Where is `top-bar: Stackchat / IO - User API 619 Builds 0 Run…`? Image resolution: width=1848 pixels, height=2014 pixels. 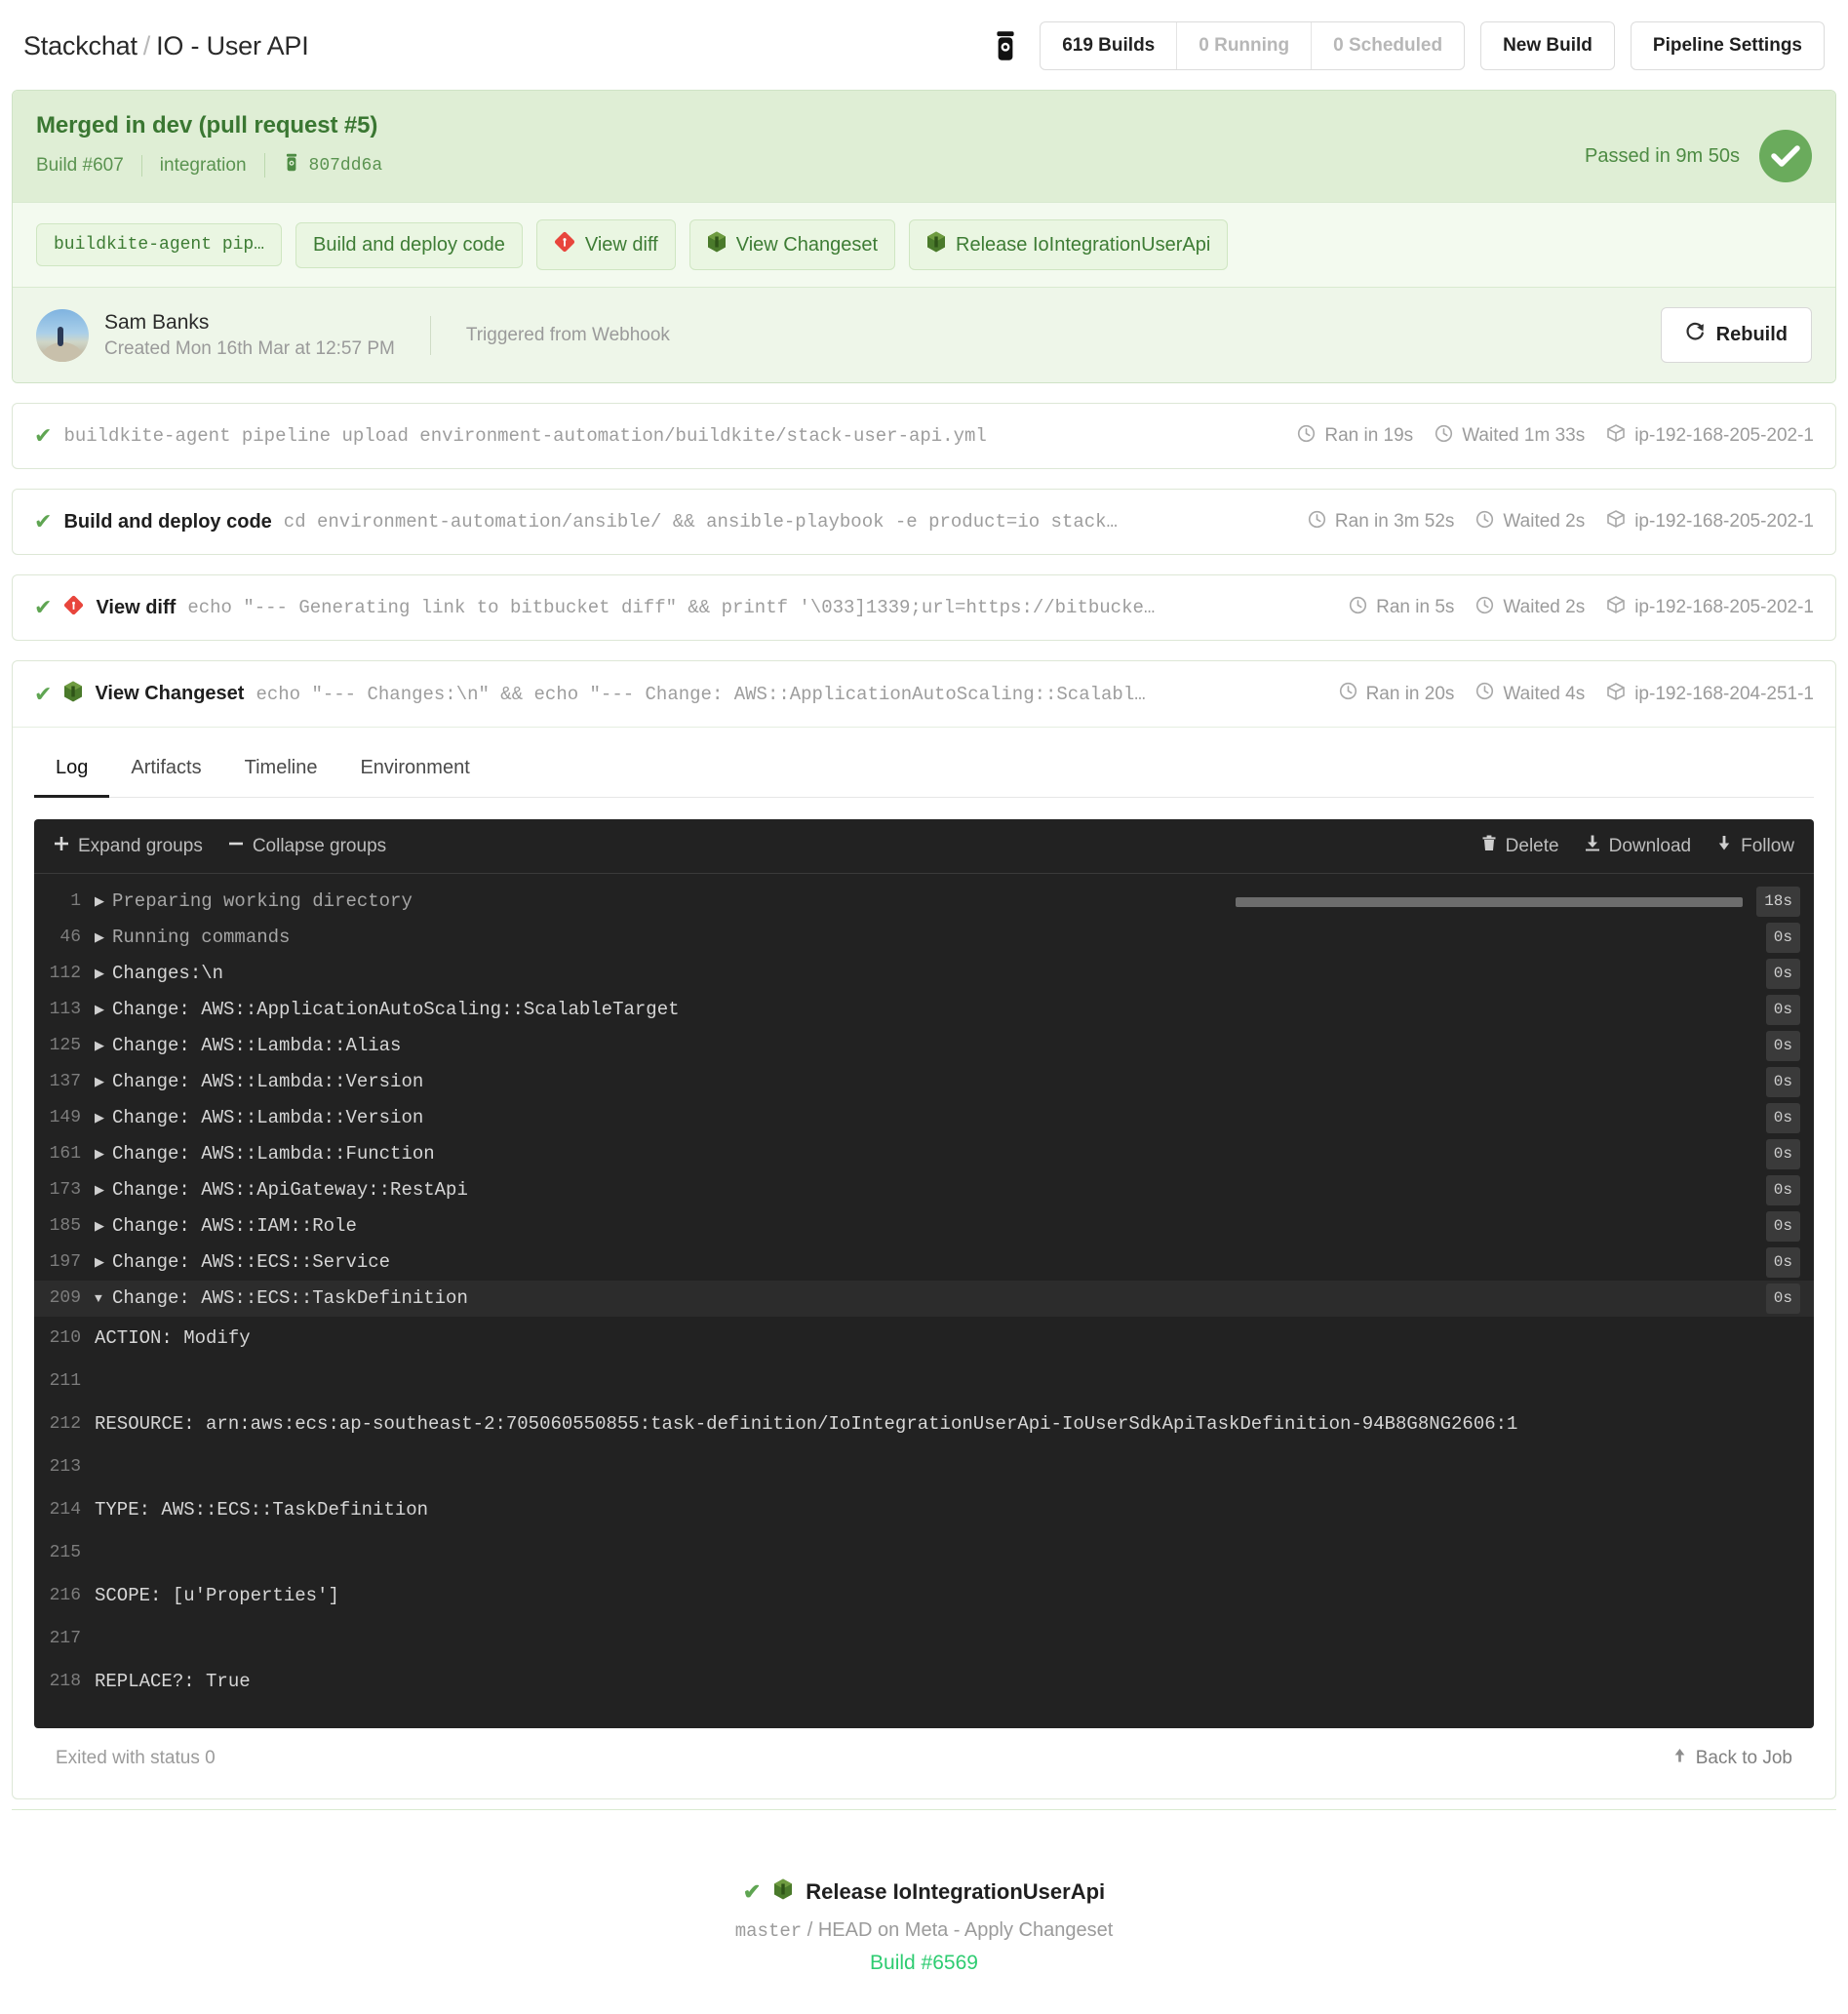
top-bar: Stackchat / IO - User API 619 Builds 0 Run… is located at coordinates (924, 45).